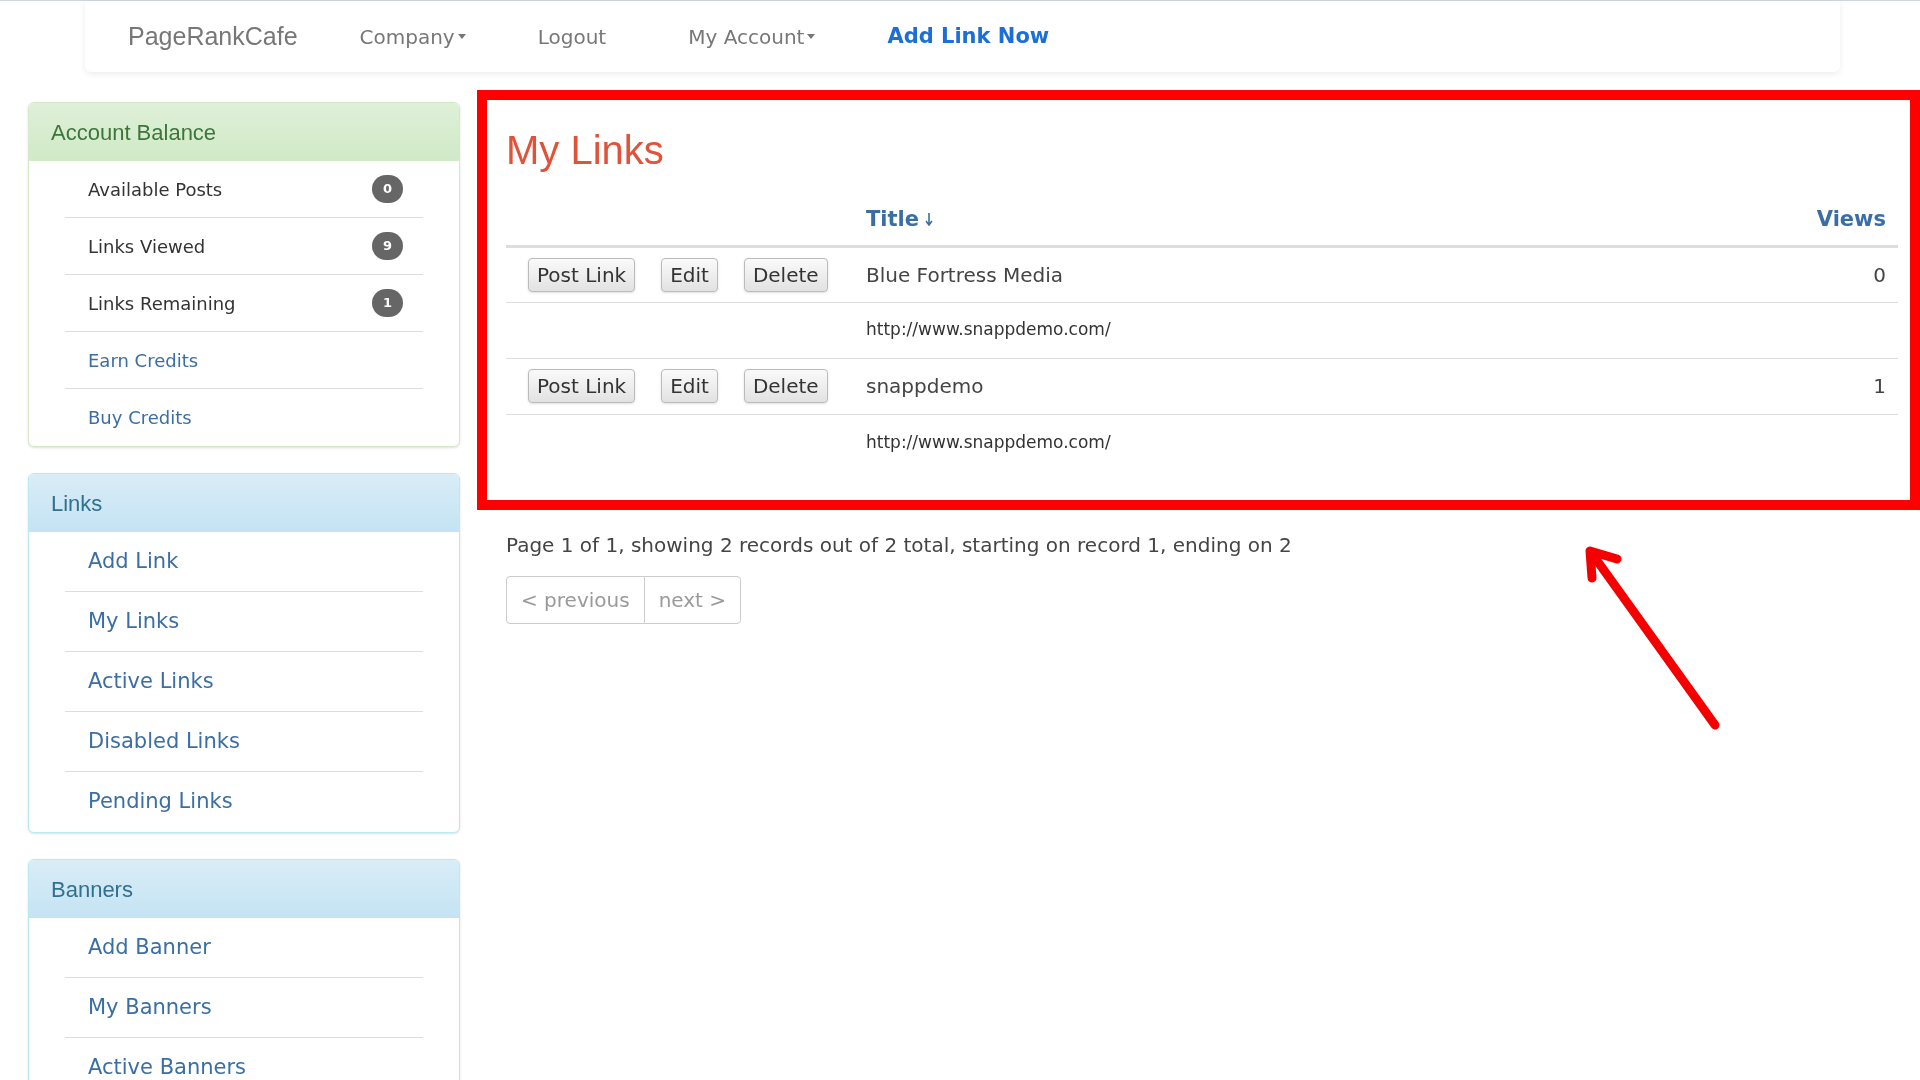 The image size is (1920, 1080). Describe the element at coordinates (162, 303) in the screenshot. I see `stat-label: Links Remaining` at that location.